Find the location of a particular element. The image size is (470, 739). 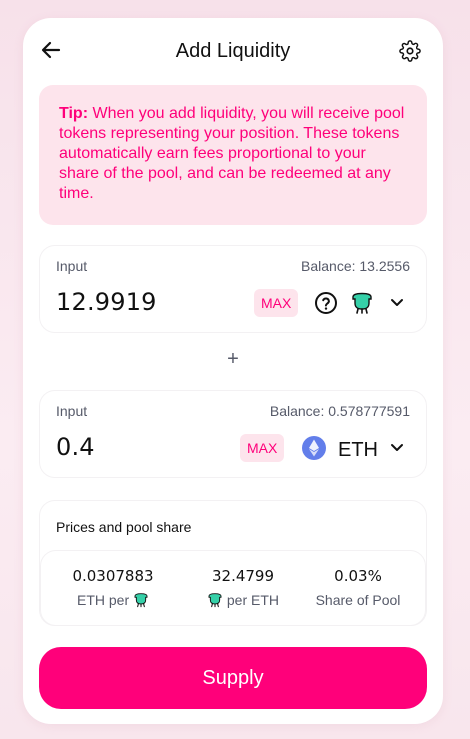

pool-title: Prices and pool share is located at coordinates (124, 527).